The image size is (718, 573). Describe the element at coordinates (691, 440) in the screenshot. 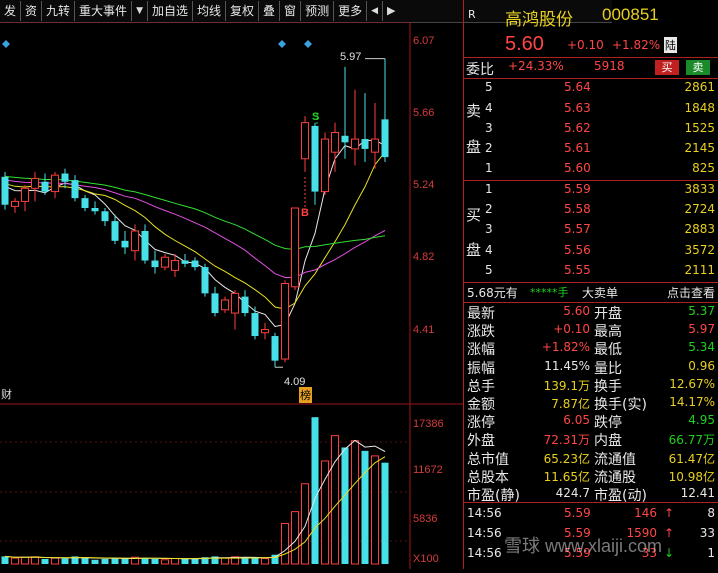

I see `stat-value: 66.77万` at that location.